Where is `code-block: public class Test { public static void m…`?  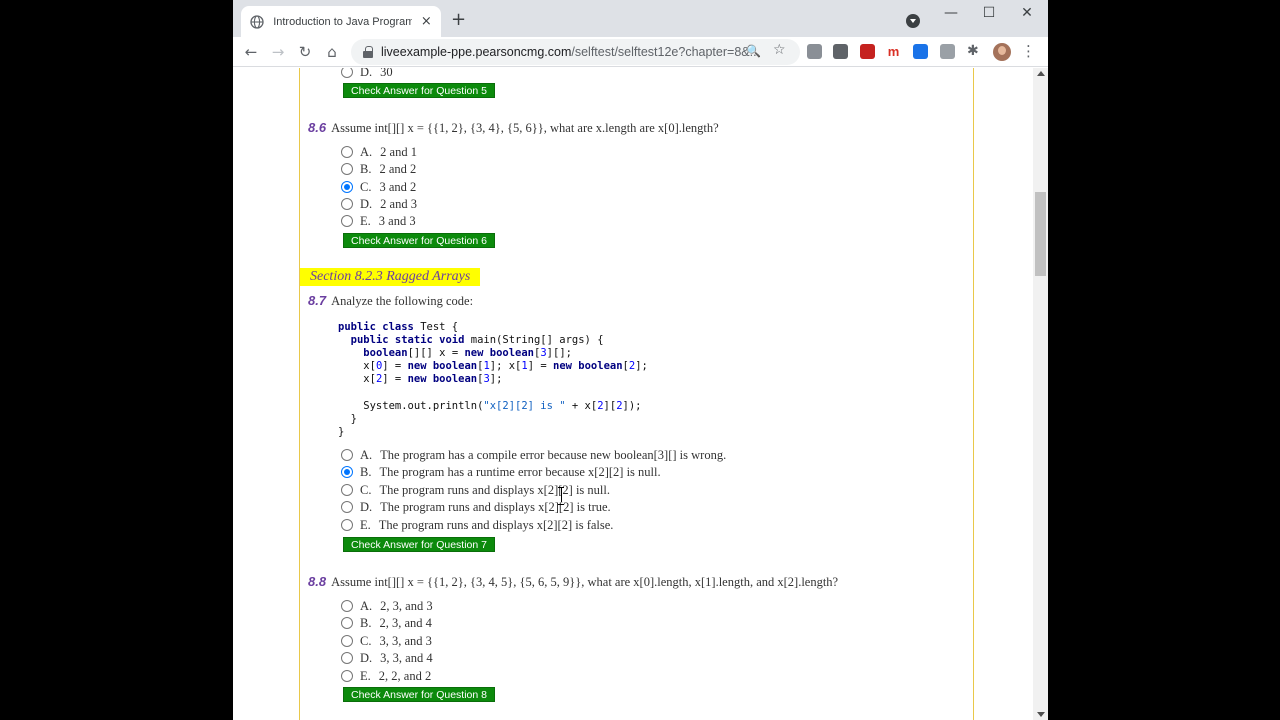
code-block: public class Test { public static void m… is located at coordinates (493, 380).